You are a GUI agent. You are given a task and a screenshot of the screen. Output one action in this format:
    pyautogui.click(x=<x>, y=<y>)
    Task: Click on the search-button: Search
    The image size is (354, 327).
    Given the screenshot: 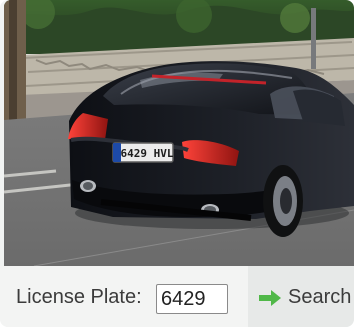 What is the action you would take?
    pyautogui.click(x=301, y=296)
    